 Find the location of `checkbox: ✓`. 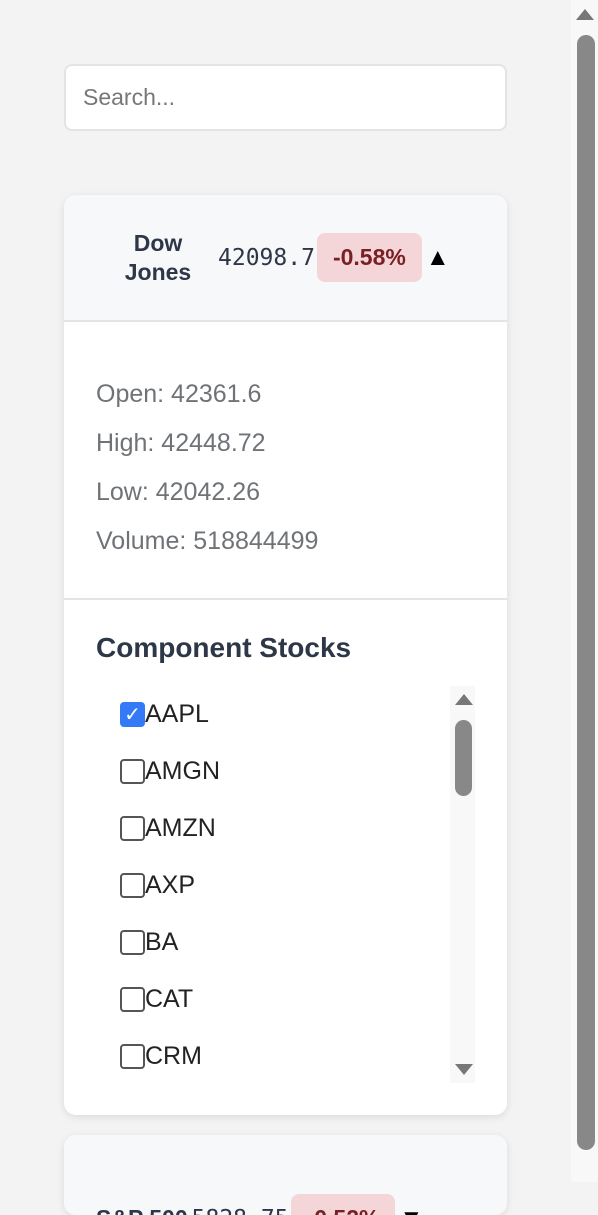

checkbox: ✓ is located at coordinates (132, 714).